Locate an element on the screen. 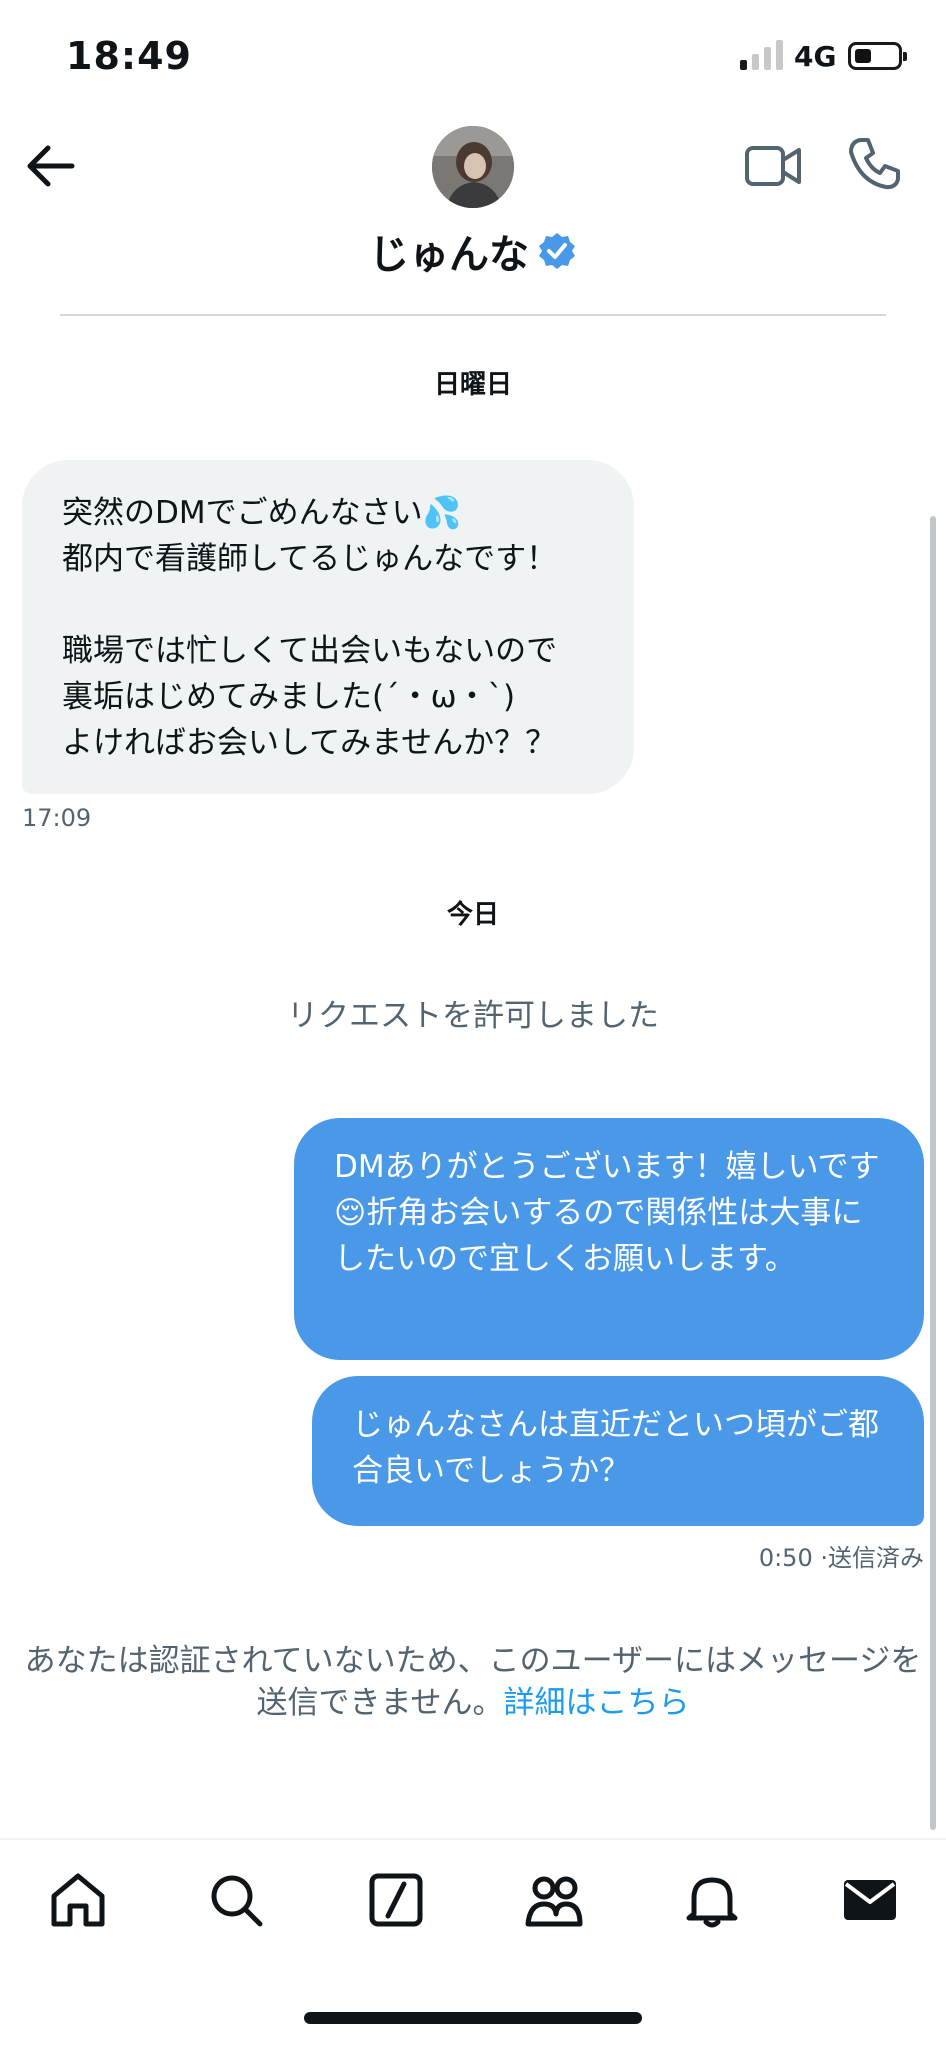 The width and height of the screenshot is (946, 2048). search-icon is located at coordinates (236, 1900).